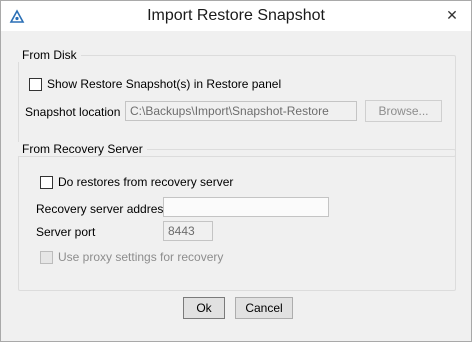  Describe the element at coordinates (241, 111) in the screenshot. I see `snapshot-location-field: C:\Backups\Import\Snapshot-Restore` at that location.